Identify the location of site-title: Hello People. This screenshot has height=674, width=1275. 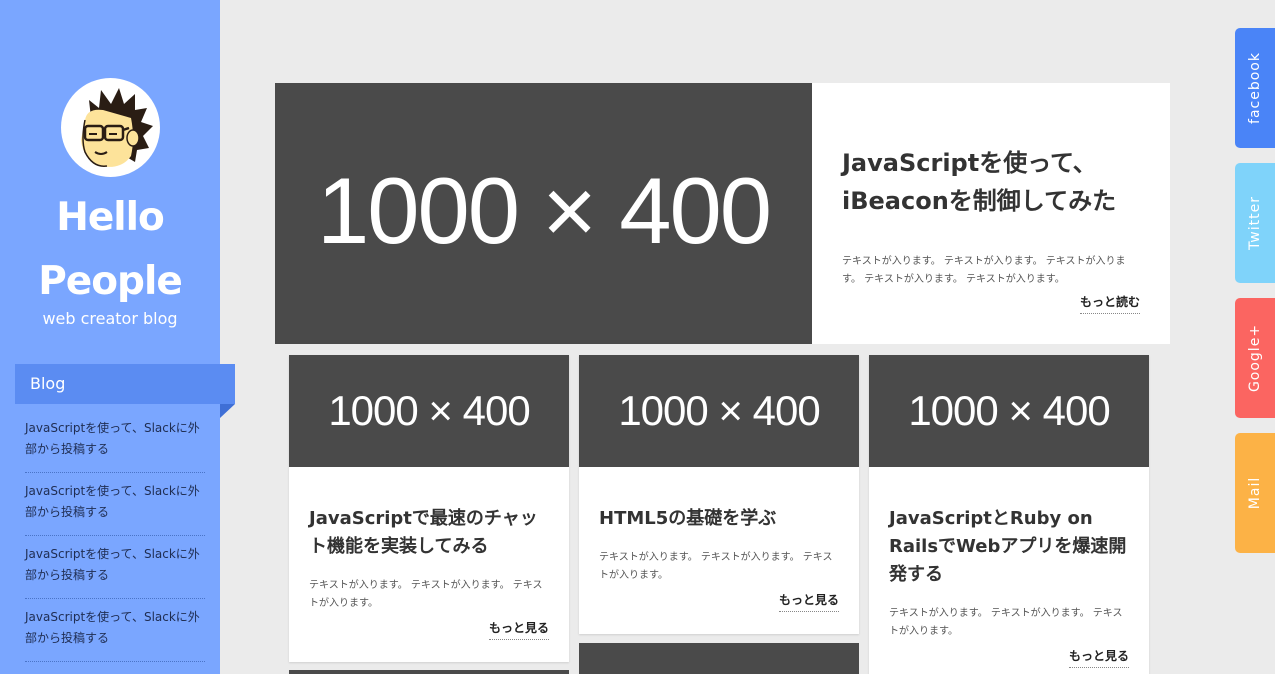
(110, 250).